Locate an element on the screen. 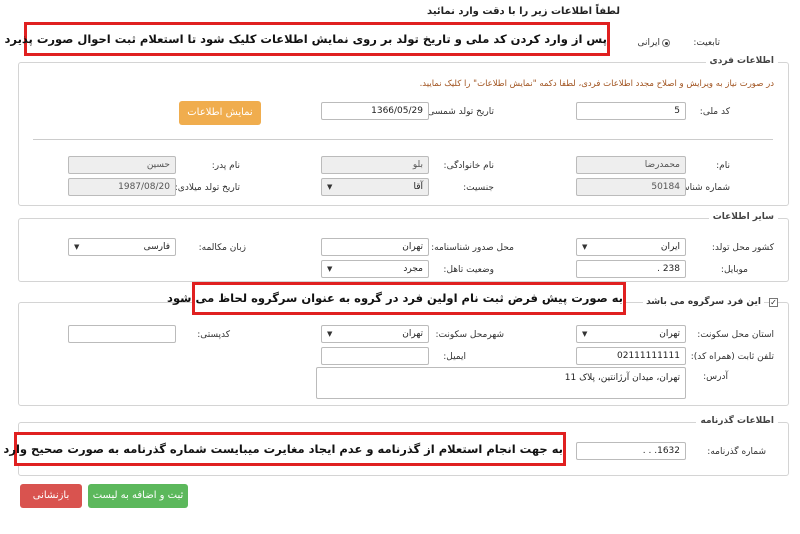  last-name-label: نام خانوادگی: is located at coordinates (468, 166).